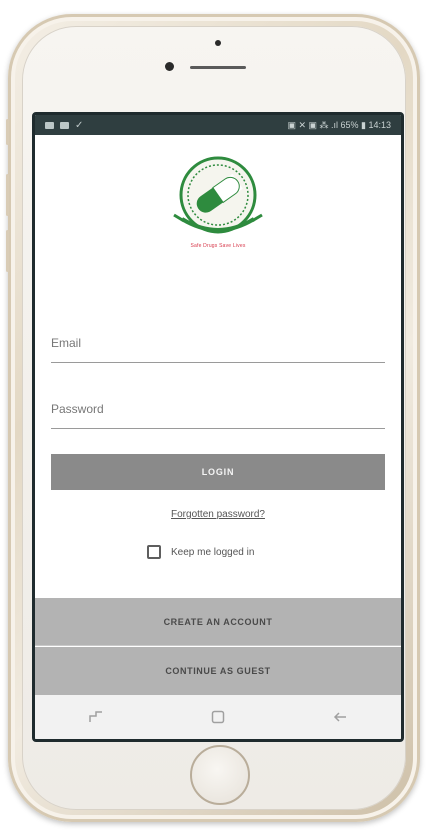  I want to click on recent-apps-button, so click(96, 717).